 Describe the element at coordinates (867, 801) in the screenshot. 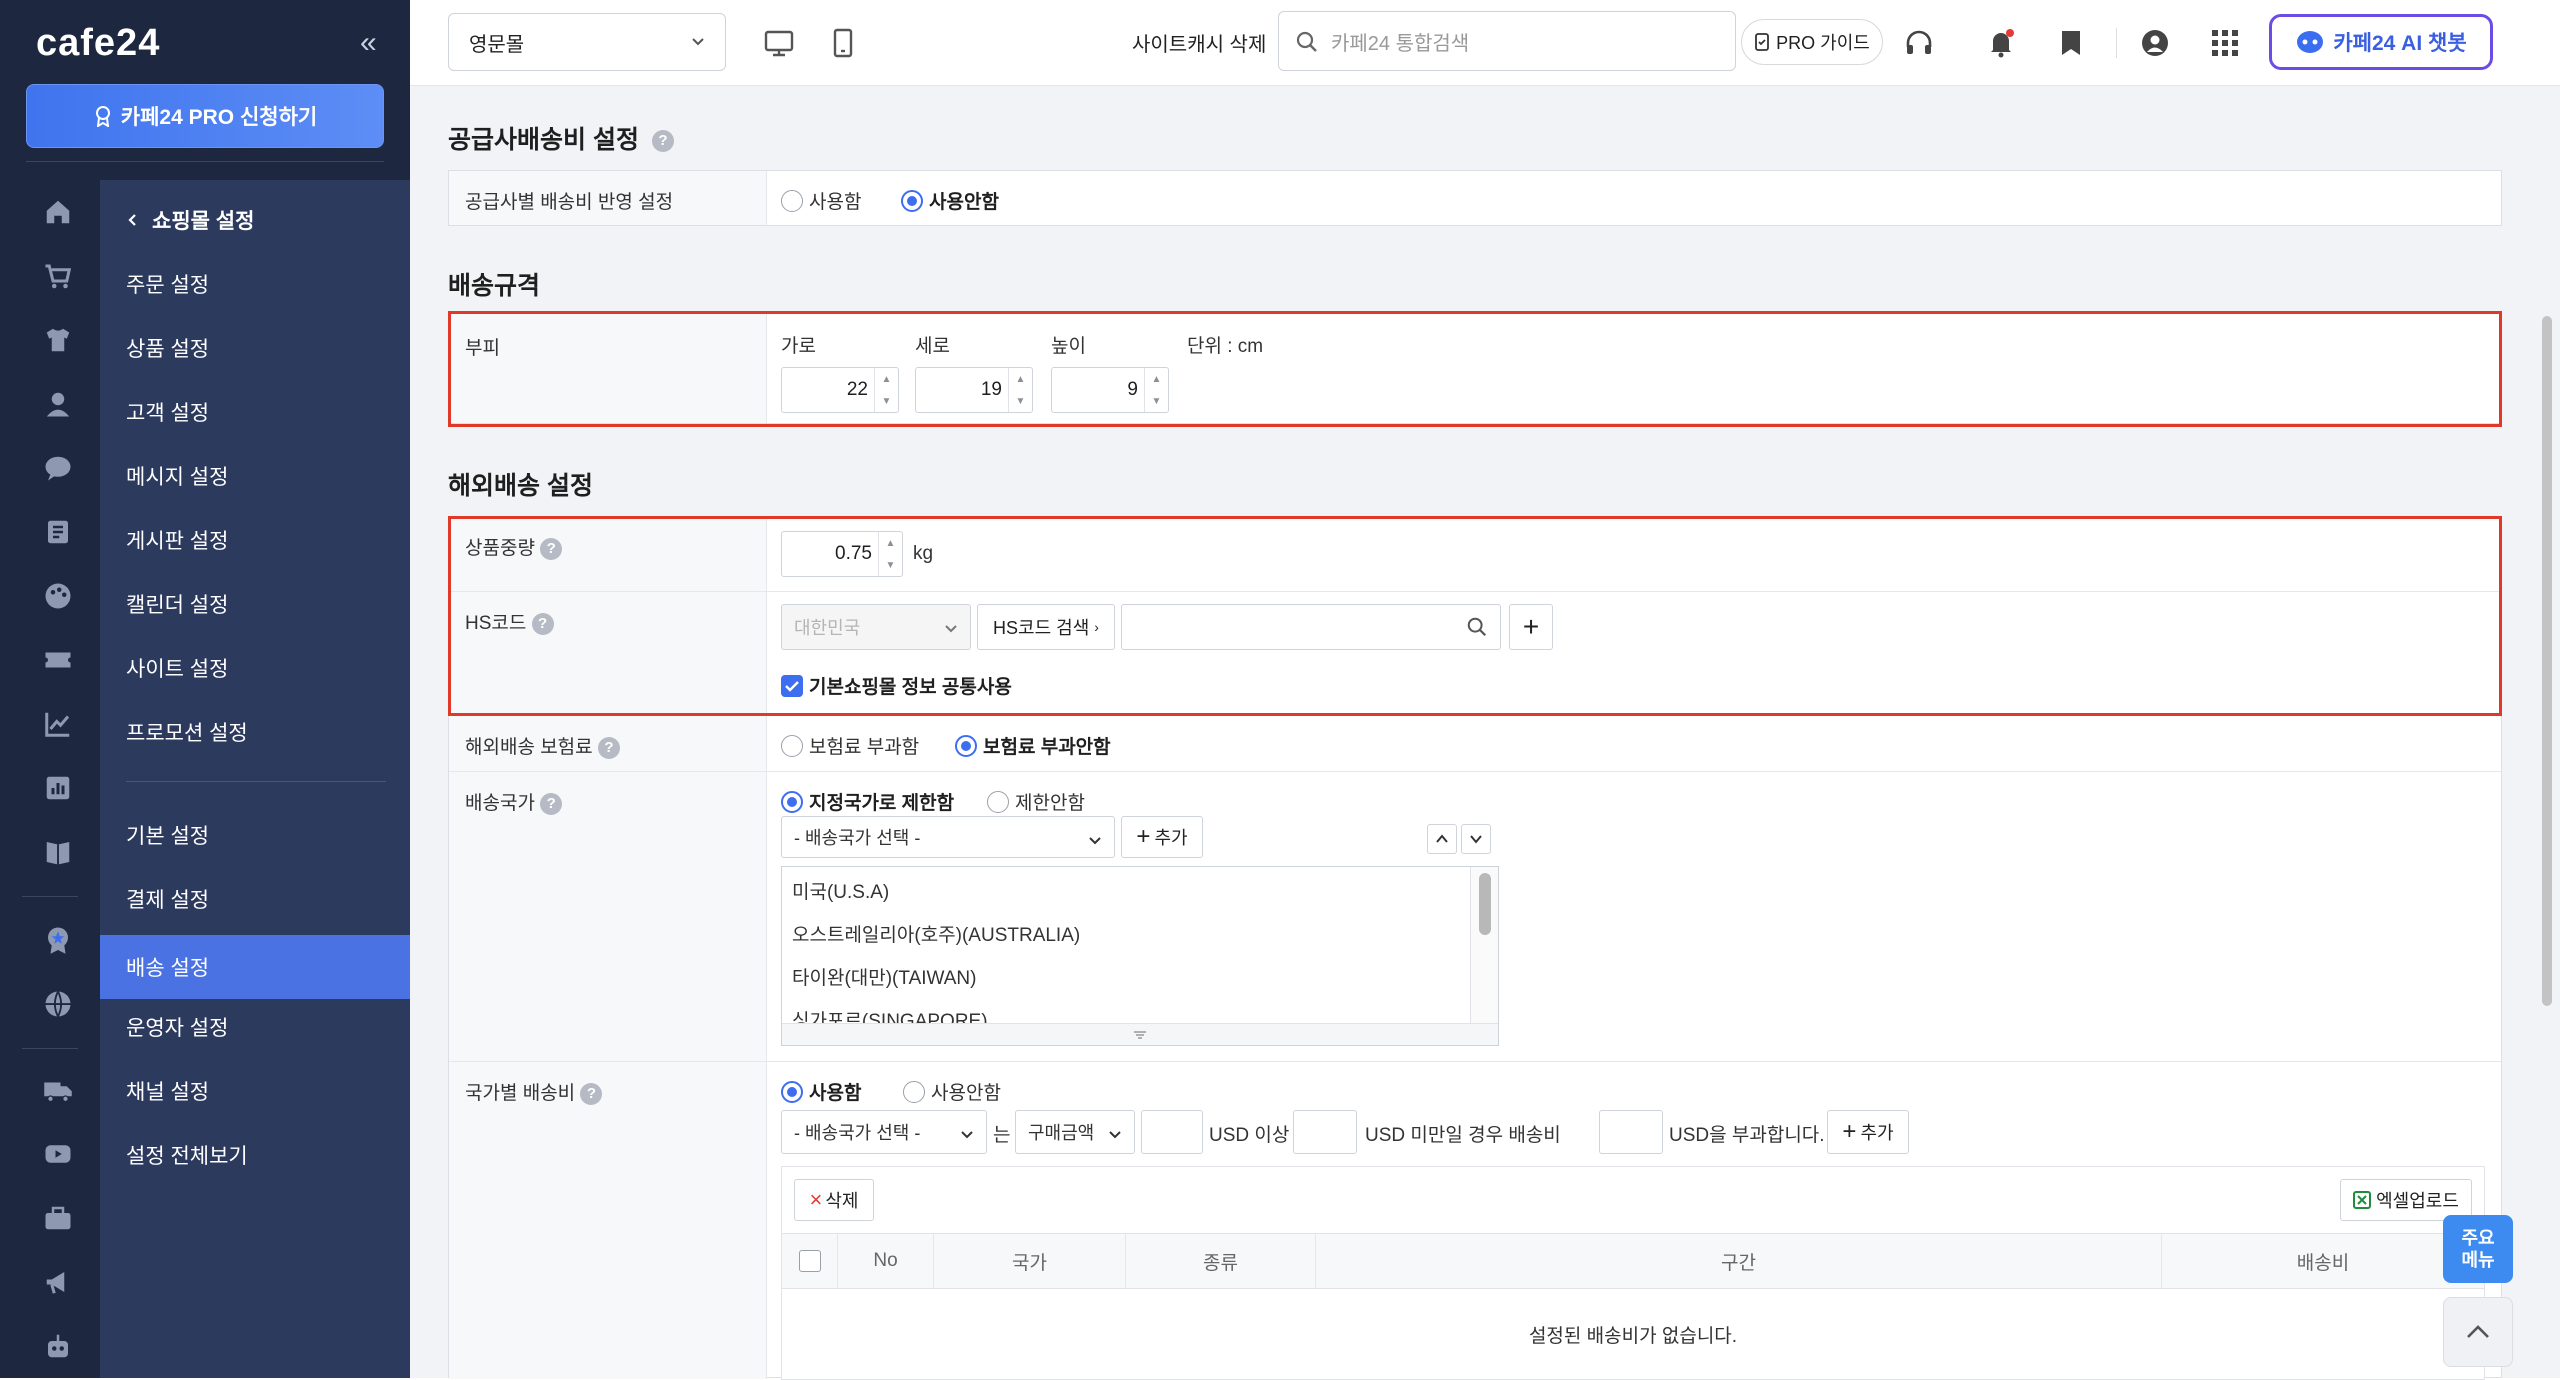

I see `country-restrict-radio: 지정국가로 제한함` at that location.